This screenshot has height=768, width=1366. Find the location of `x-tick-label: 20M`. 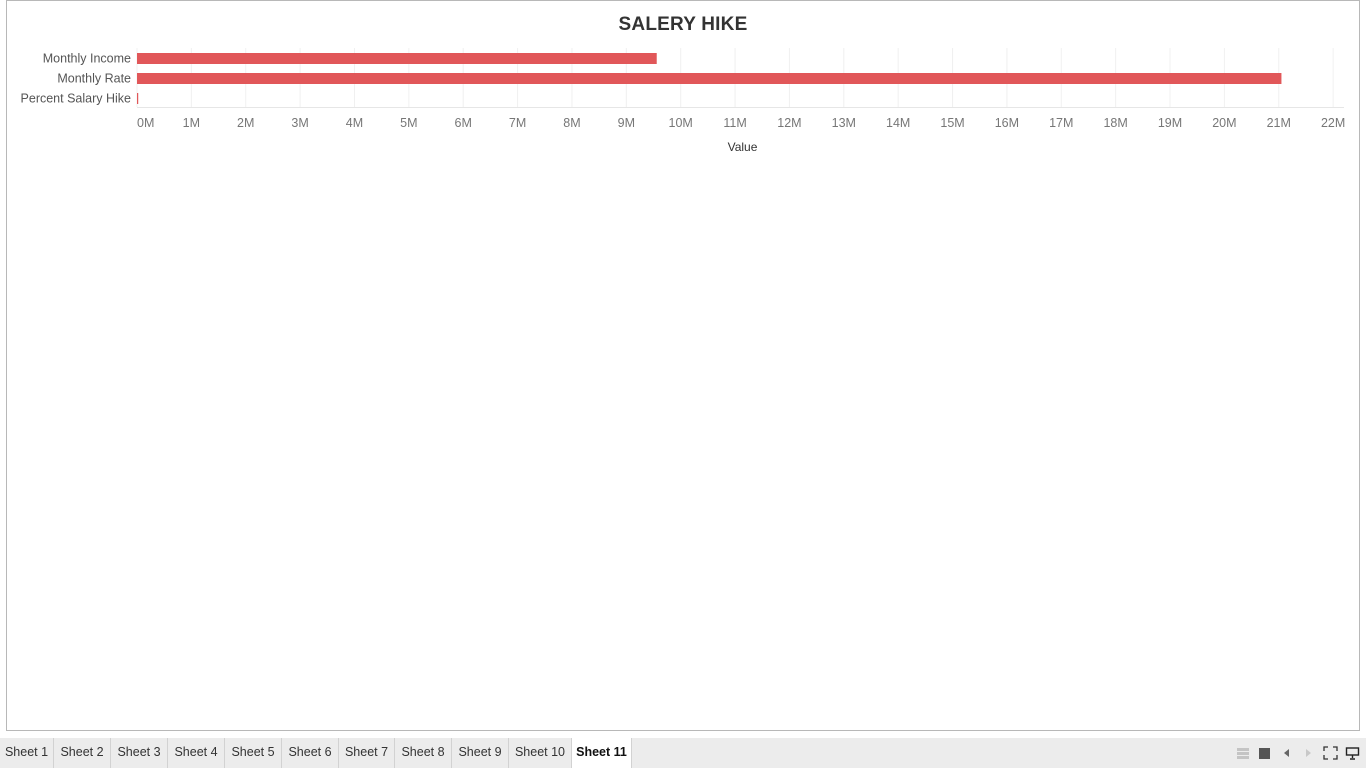

x-tick-label: 20M is located at coordinates (1224, 123).